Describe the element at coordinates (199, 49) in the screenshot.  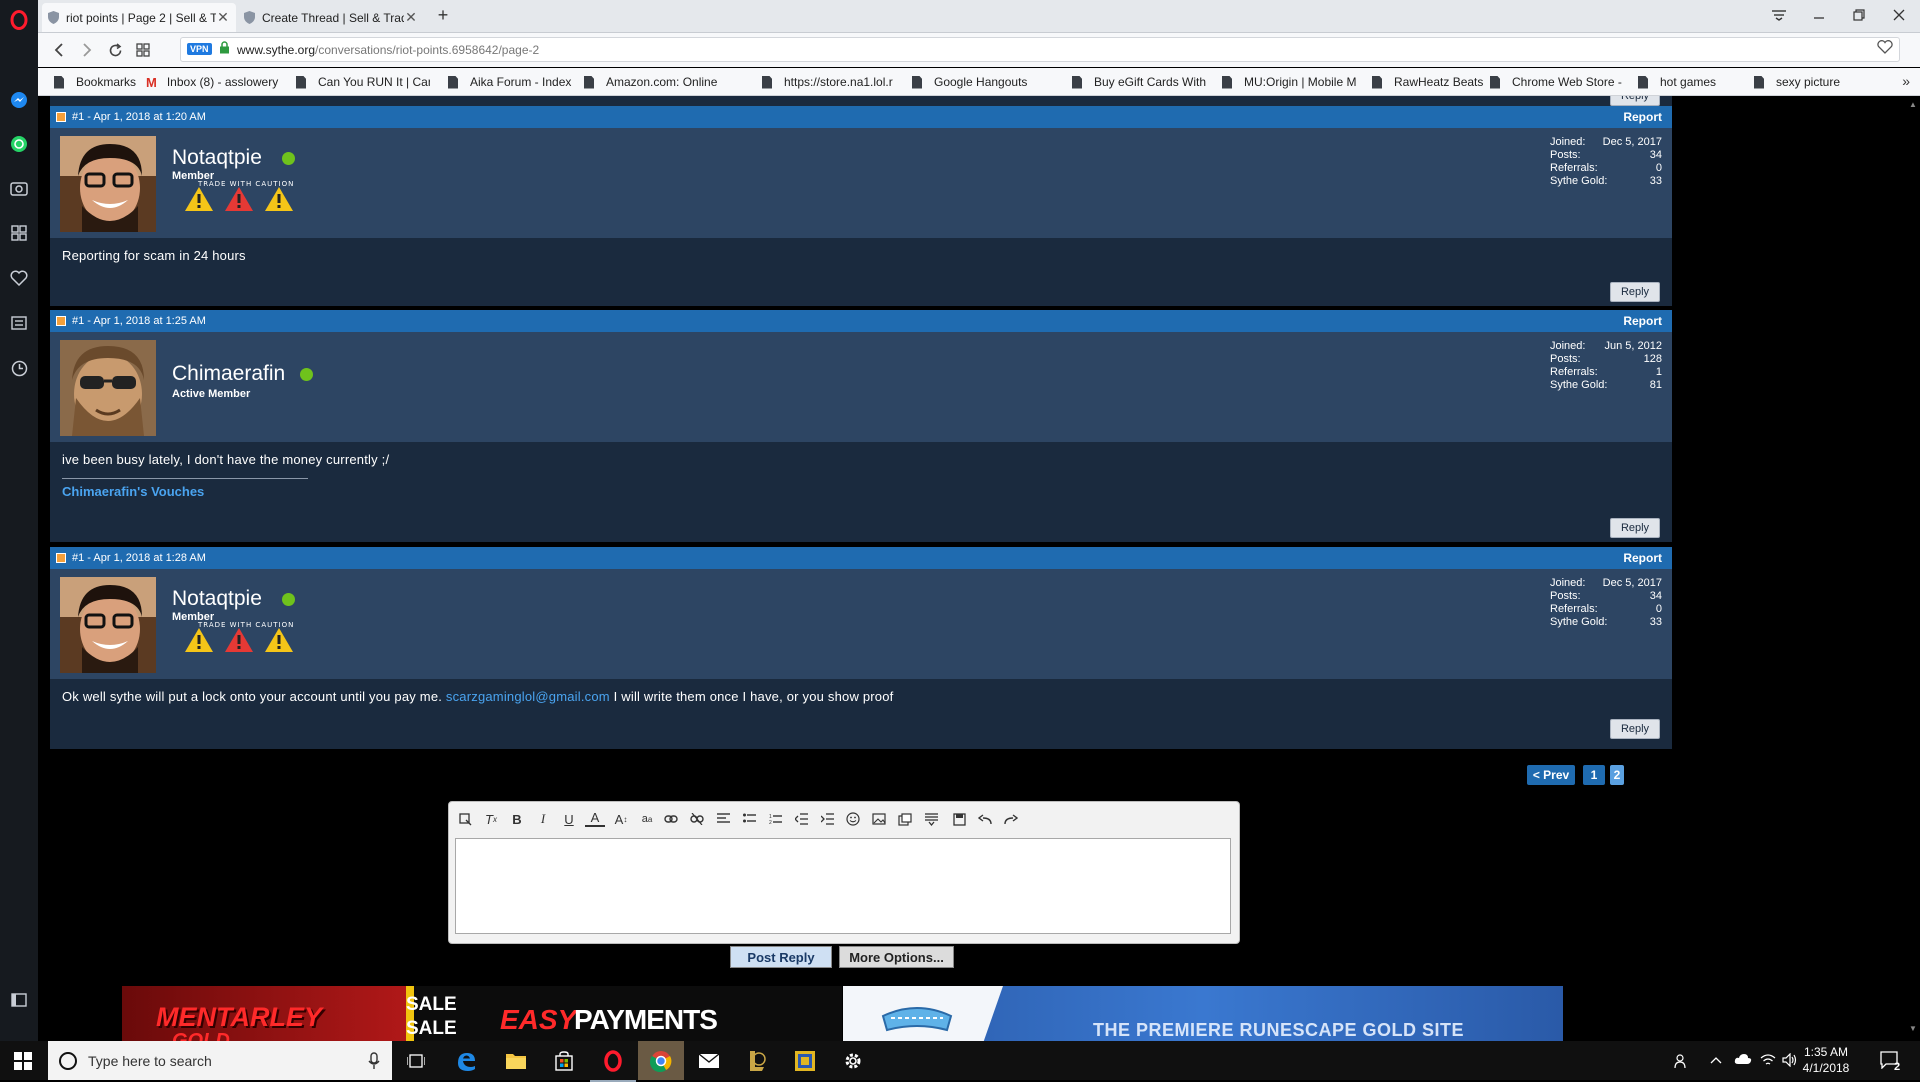
I see `vpn-badge: VPN` at that location.